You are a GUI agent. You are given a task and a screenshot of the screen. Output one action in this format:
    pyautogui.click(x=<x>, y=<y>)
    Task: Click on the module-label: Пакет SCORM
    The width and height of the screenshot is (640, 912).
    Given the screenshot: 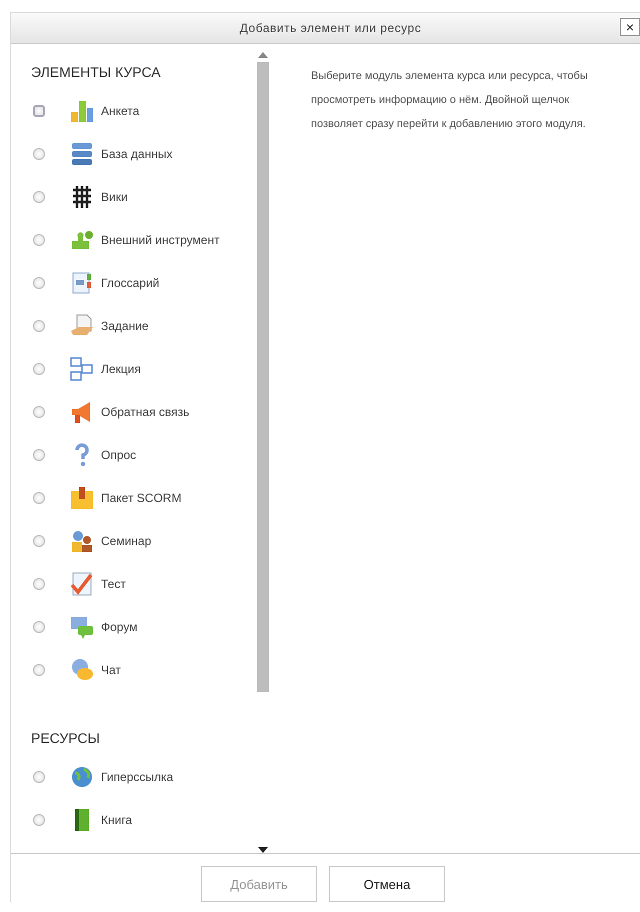 What is the action you would take?
    pyautogui.click(x=141, y=498)
    